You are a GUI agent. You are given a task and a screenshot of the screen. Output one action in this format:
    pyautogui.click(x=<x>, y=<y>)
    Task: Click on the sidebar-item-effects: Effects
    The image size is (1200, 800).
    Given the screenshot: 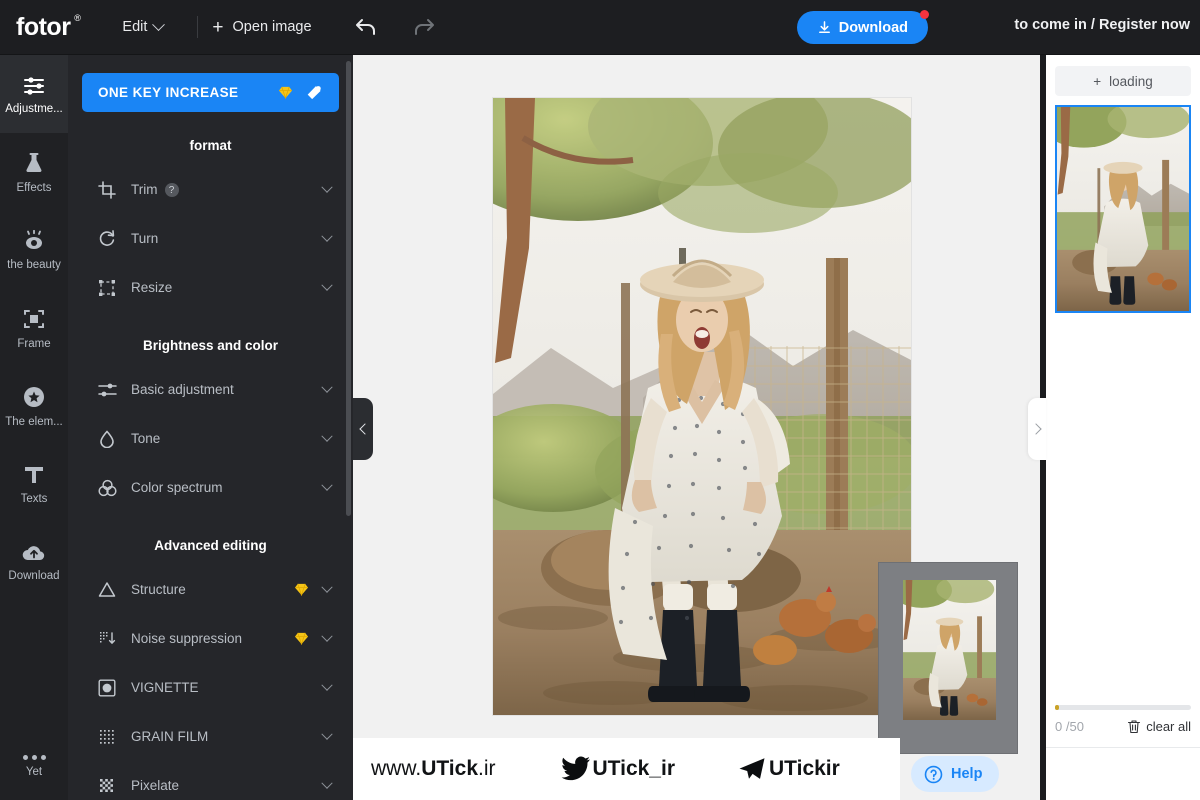 What is the action you would take?
    pyautogui.click(x=34, y=172)
    